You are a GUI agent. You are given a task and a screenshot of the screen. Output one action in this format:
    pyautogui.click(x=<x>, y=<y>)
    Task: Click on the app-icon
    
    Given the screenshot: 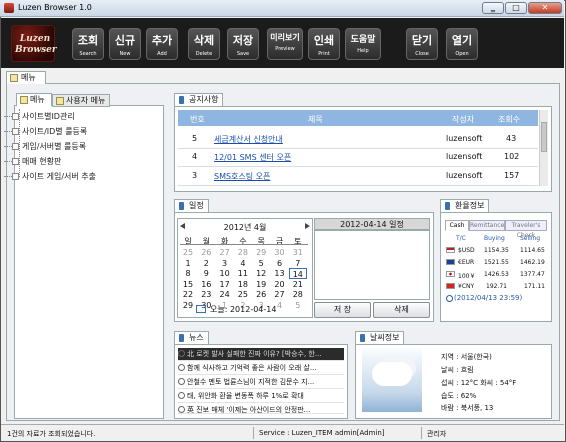 What is the action you would take?
    pyautogui.click(x=9, y=8)
    